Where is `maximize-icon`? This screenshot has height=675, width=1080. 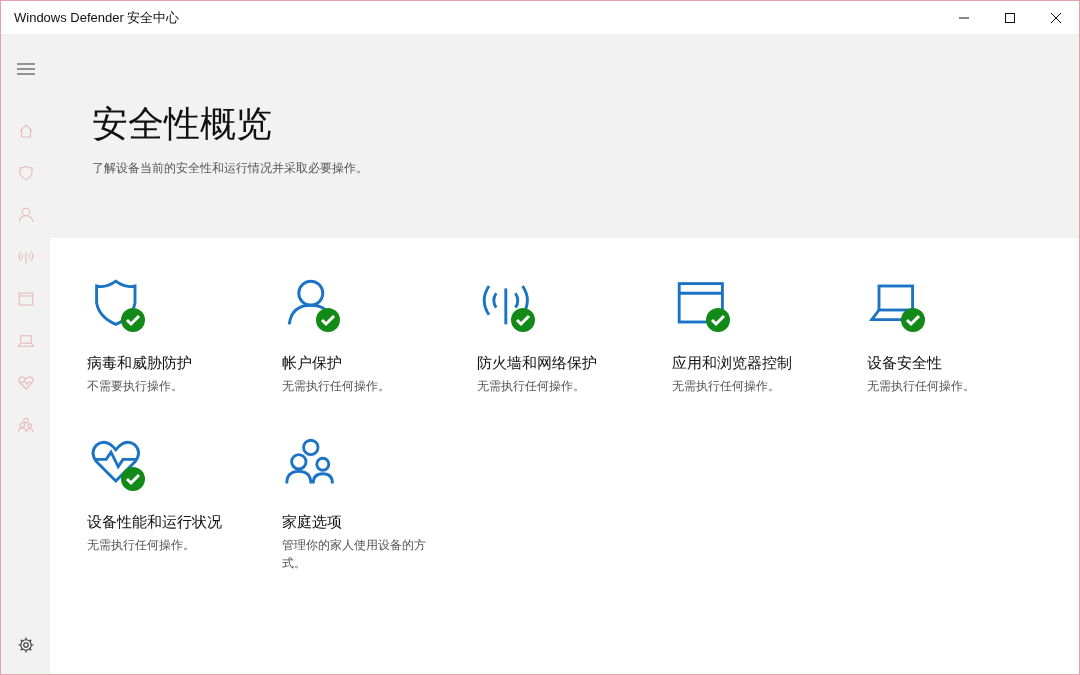
maximize-icon is located at coordinates (1010, 17).